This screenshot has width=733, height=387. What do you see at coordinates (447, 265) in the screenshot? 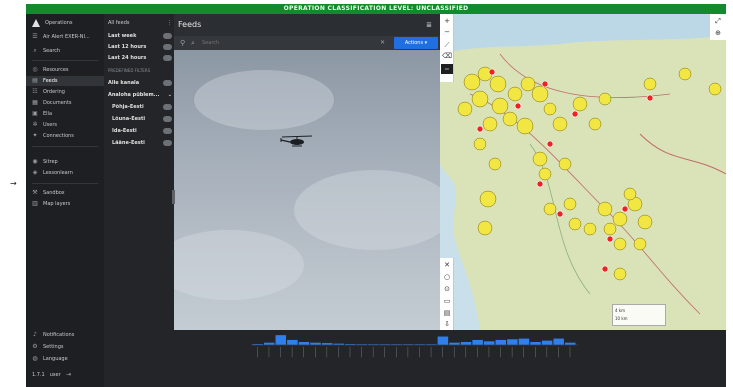
I see `close-icon: ✕` at bounding box center [447, 265].